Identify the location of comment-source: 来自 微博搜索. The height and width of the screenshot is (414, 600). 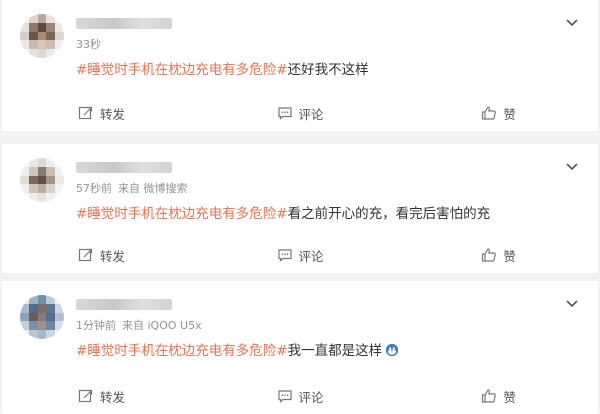
(153, 188).